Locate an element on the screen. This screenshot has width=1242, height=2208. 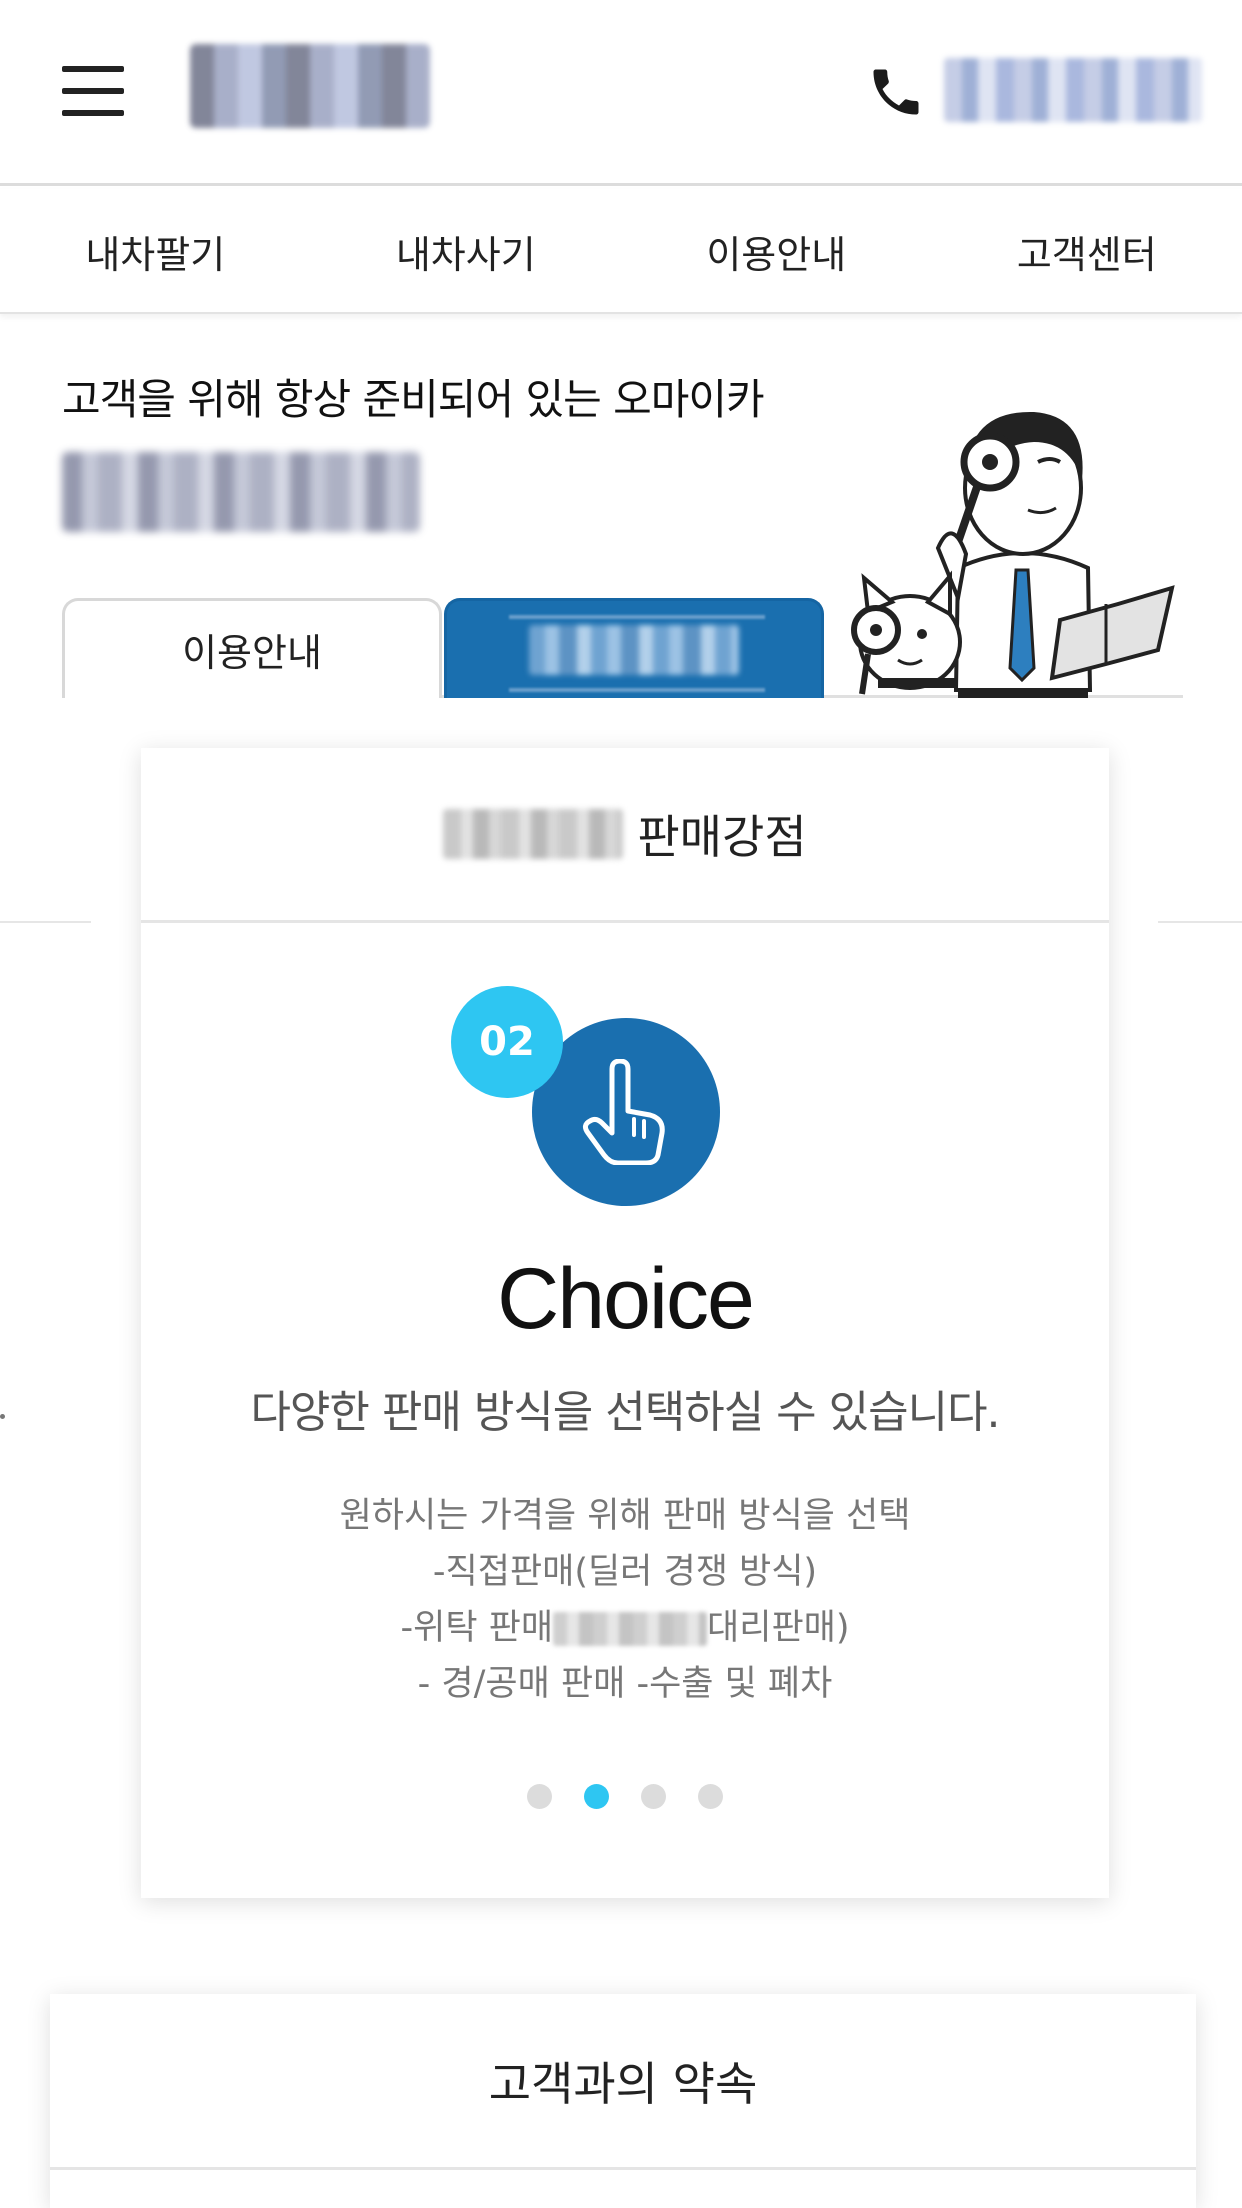
hand-pointer-icon is located at coordinates (623, 1112).